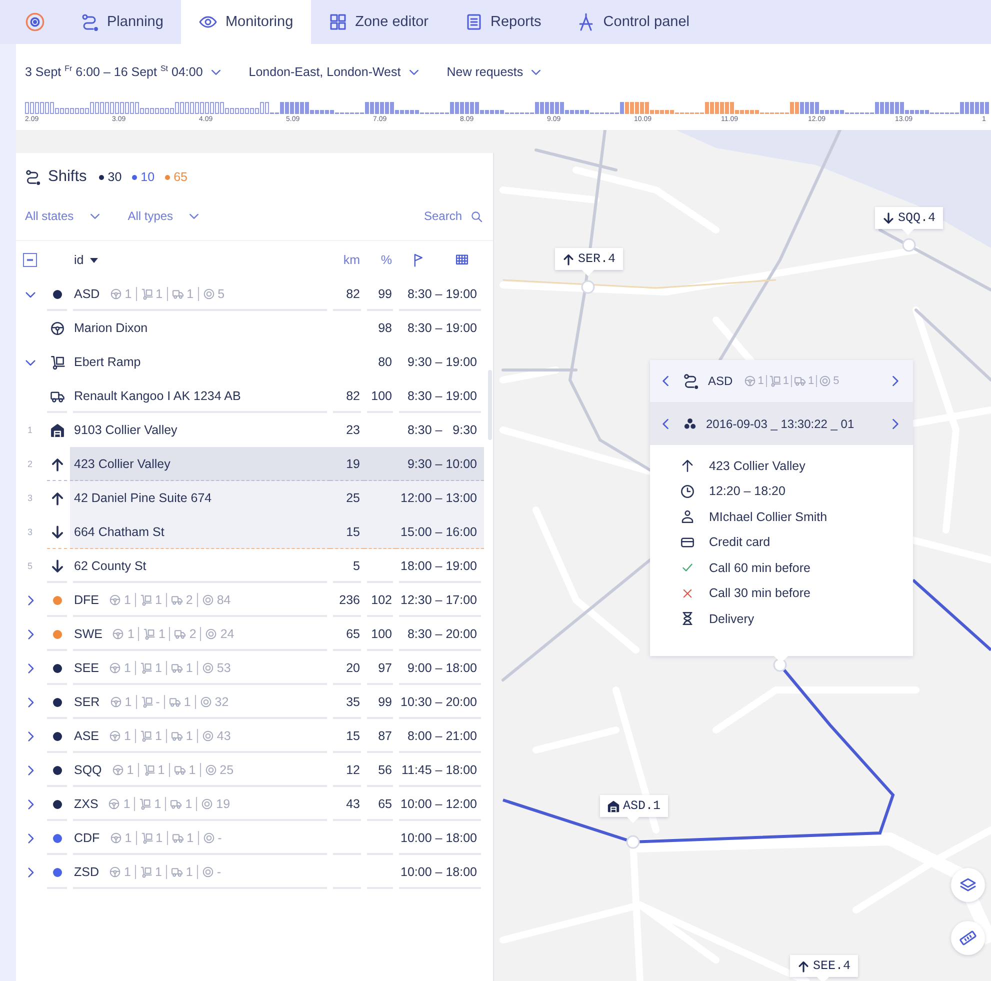  I want to click on logo-icon, so click(35, 22).